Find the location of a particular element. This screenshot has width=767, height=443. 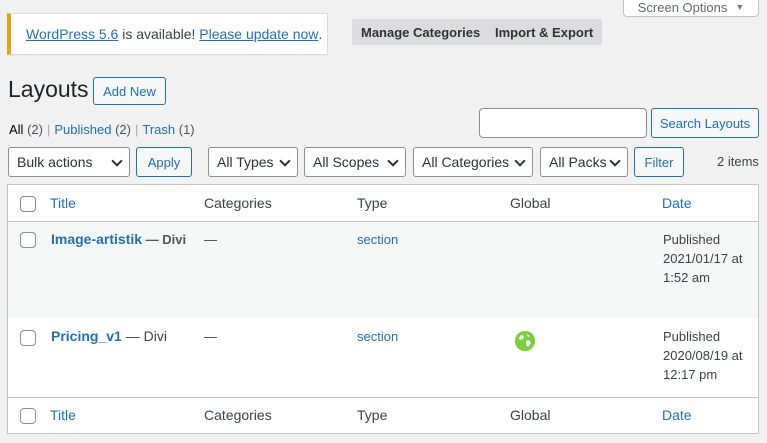

bulk-actions-select: Bulk actions is located at coordinates (69, 162).